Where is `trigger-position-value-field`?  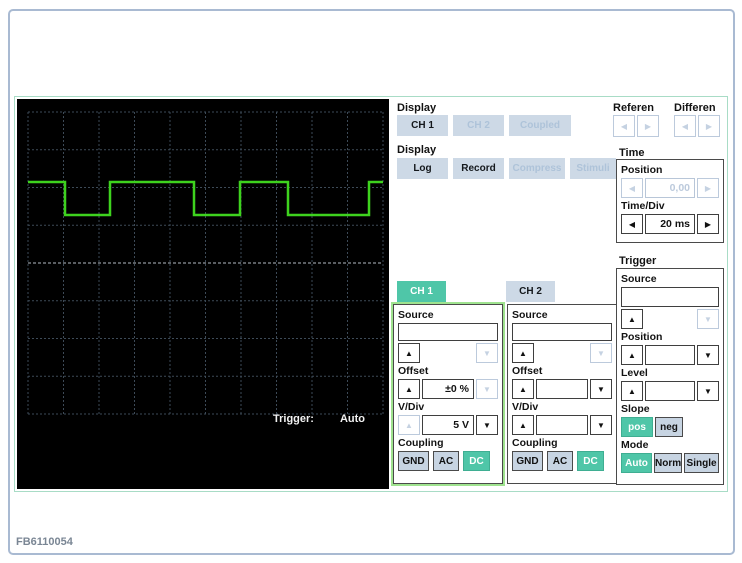
trigger-position-value-field is located at coordinates (670, 355).